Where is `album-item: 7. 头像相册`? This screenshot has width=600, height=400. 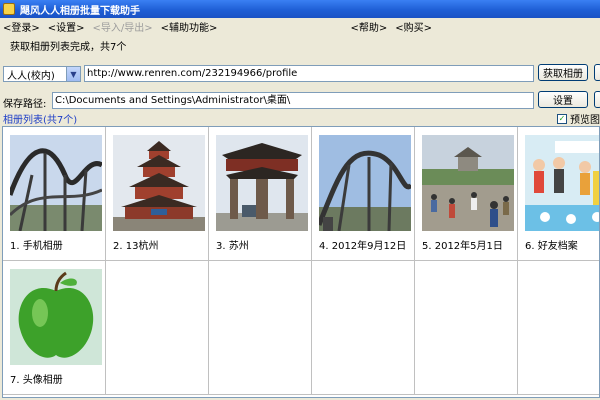
album-item: 7. 头像相册 is located at coordinates (54, 328).